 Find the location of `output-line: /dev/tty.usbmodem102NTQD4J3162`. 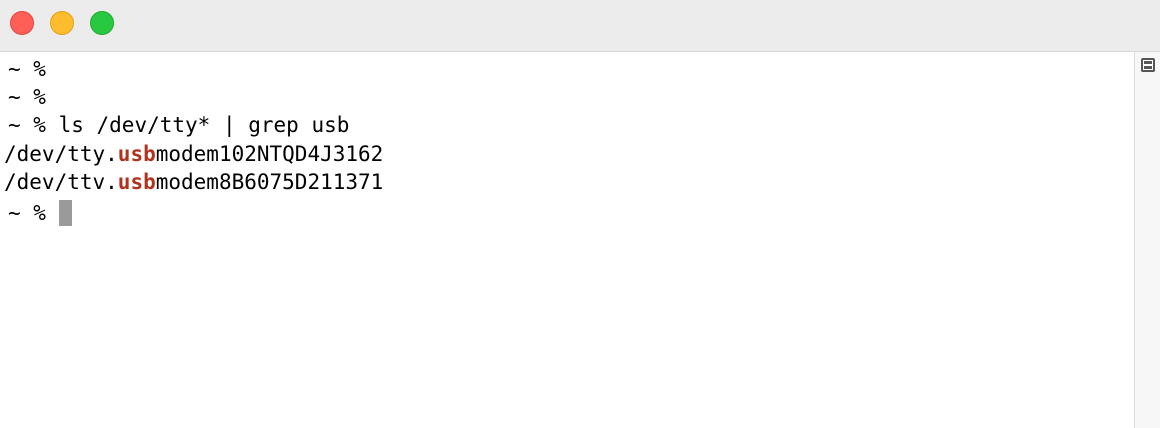

output-line: /dev/tty.usbmodem102NTQD4J3162 is located at coordinates (193, 154).